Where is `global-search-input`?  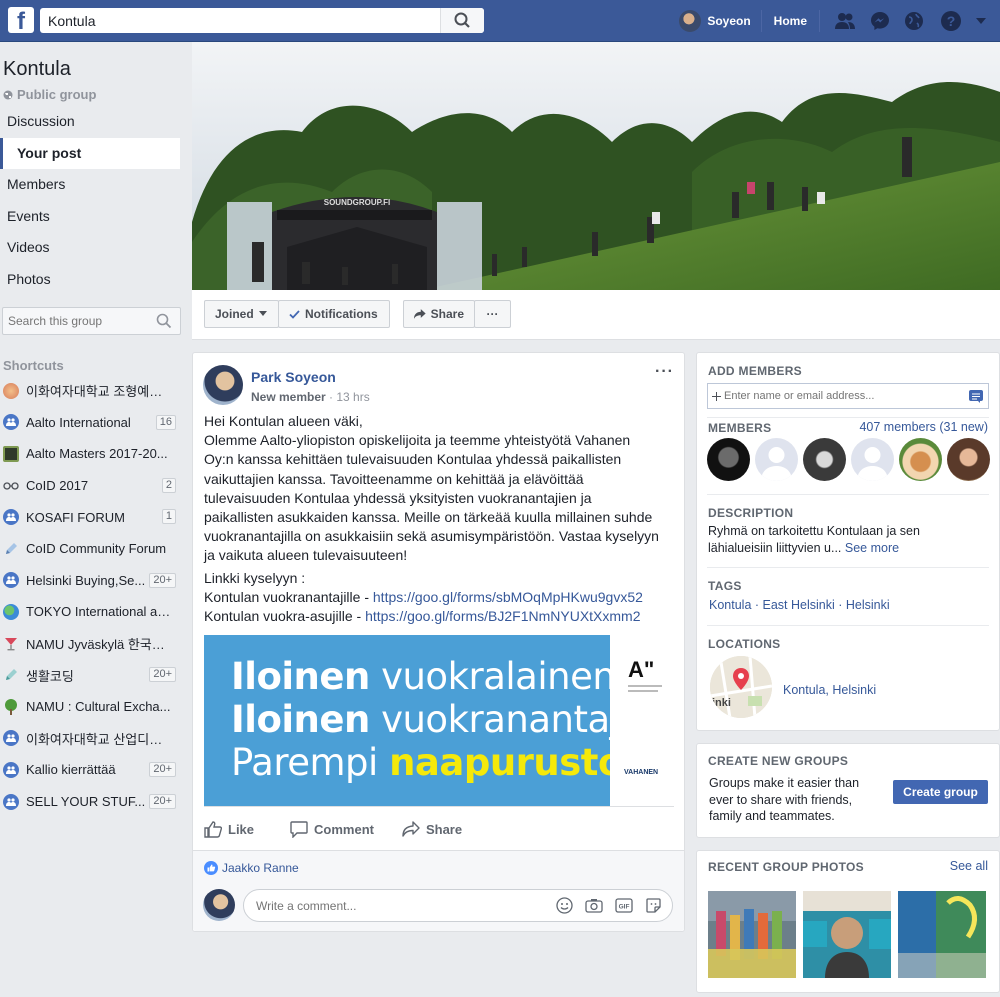 global-search-input is located at coordinates (240, 20).